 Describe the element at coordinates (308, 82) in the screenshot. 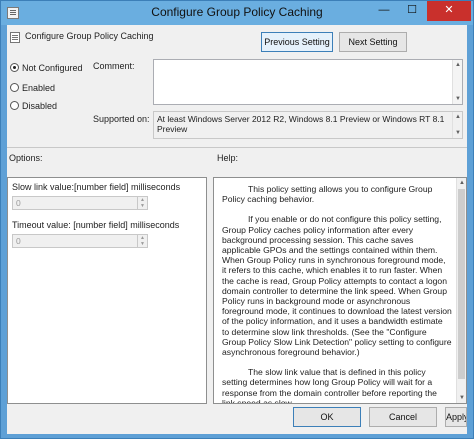

I see `comment-field: ▲ ▼` at that location.